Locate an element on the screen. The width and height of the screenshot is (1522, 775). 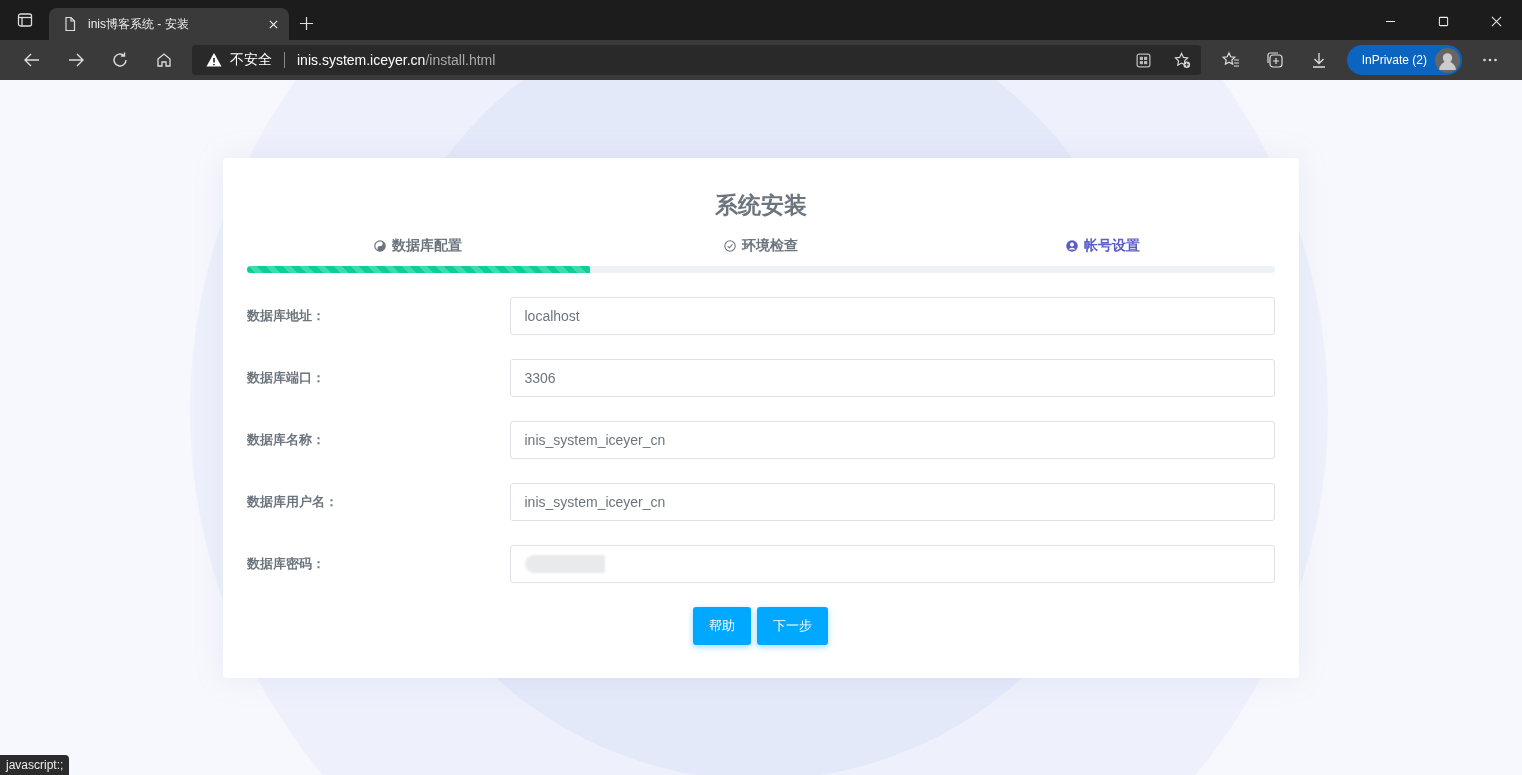
forward-icon is located at coordinates (76, 60).